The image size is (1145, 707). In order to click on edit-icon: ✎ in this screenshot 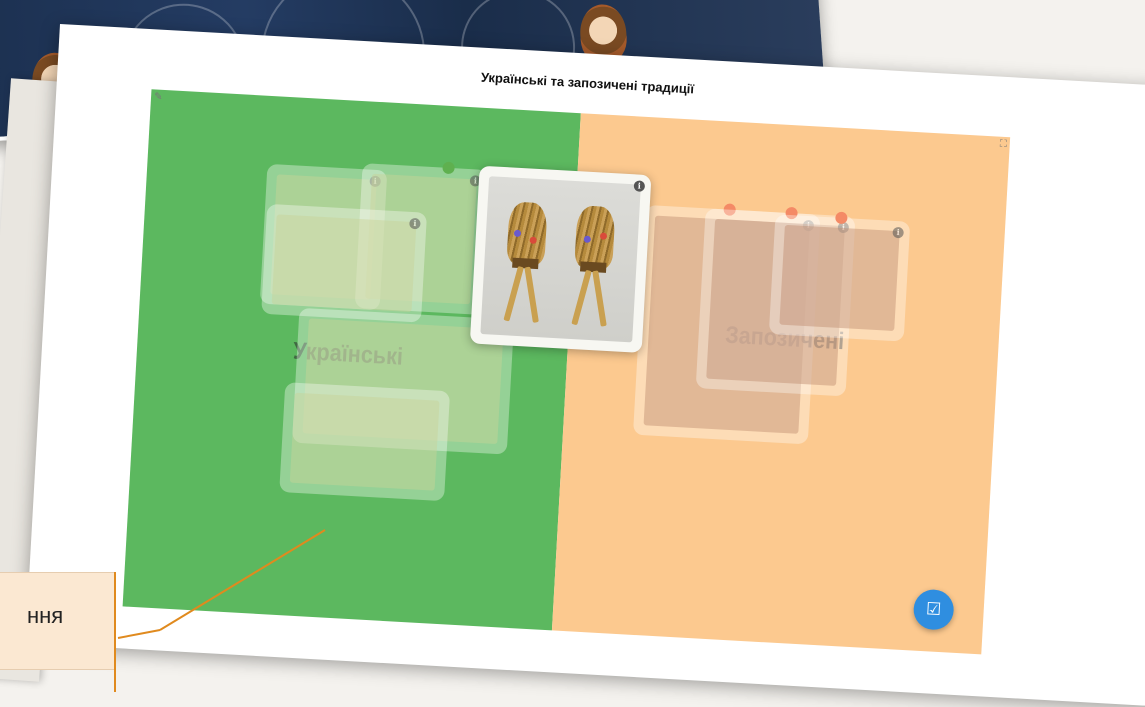, I will do `click(158, 96)`.